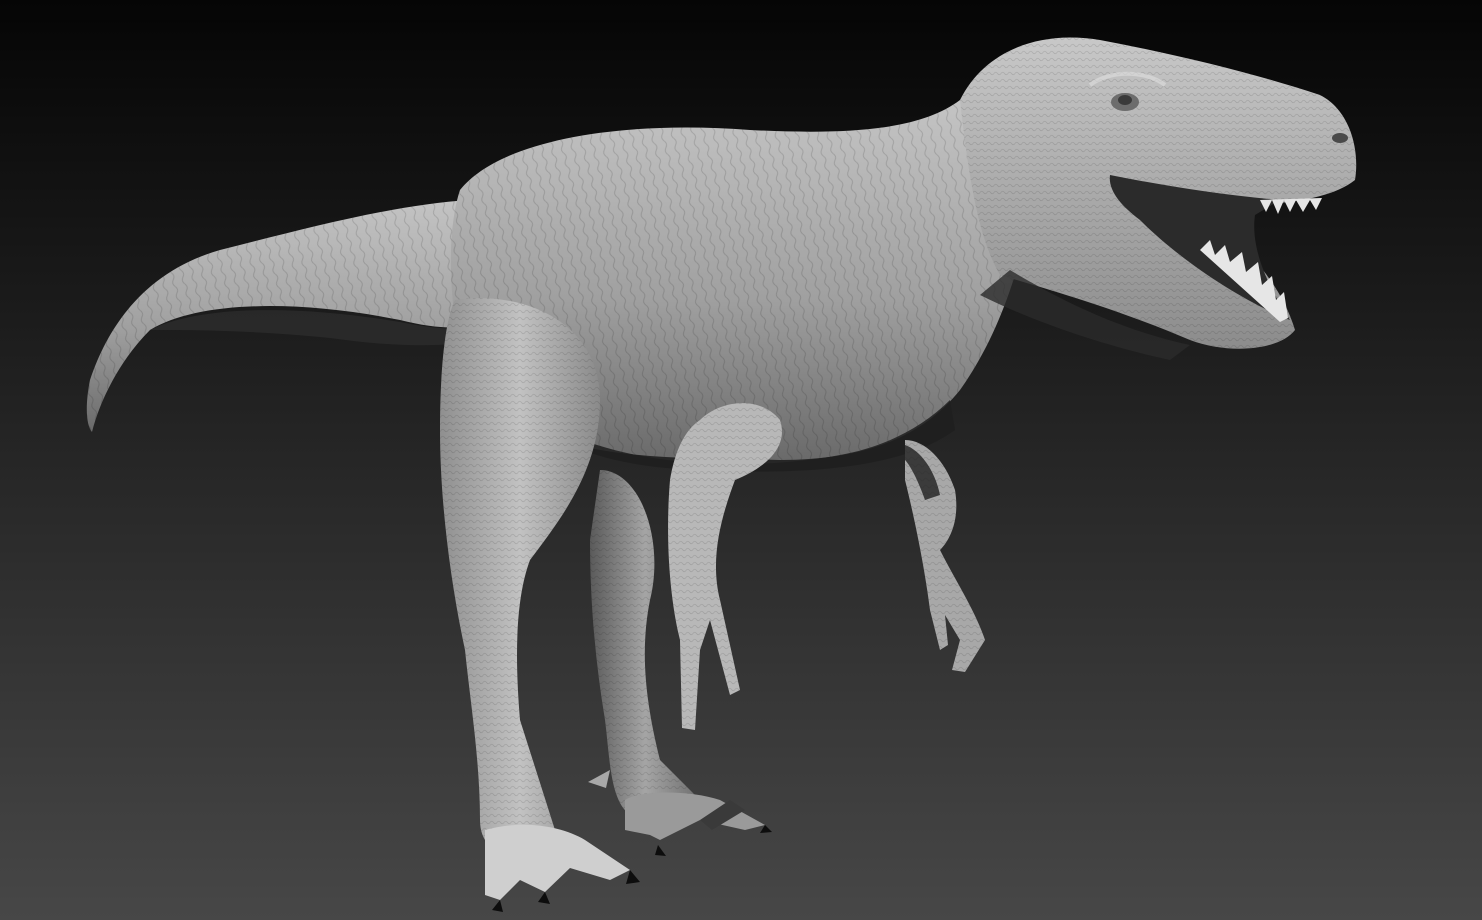 This screenshot has height=920, width=1482. I want to click on head, so click(1158, 198).